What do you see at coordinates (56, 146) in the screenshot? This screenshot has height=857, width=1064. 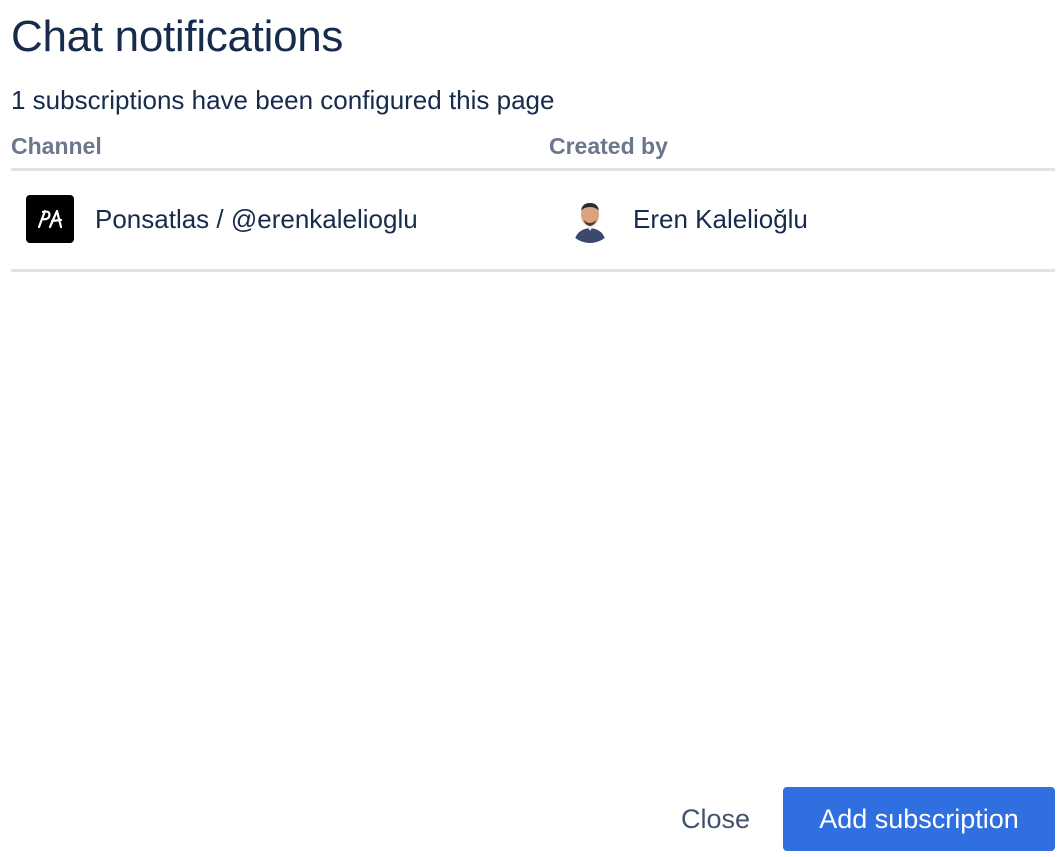 I see `column-header-channel: Channel` at bounding box center [56, 146].